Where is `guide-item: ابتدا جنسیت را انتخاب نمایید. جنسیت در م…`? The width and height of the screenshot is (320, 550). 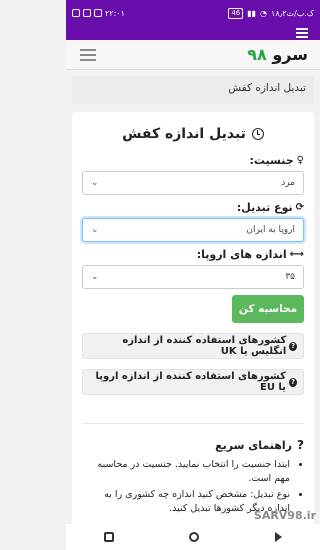
guide-item: ابتدا جنسیت را انتخاب نمایید. جنسیت در م… is located at coordinates (186, 472).